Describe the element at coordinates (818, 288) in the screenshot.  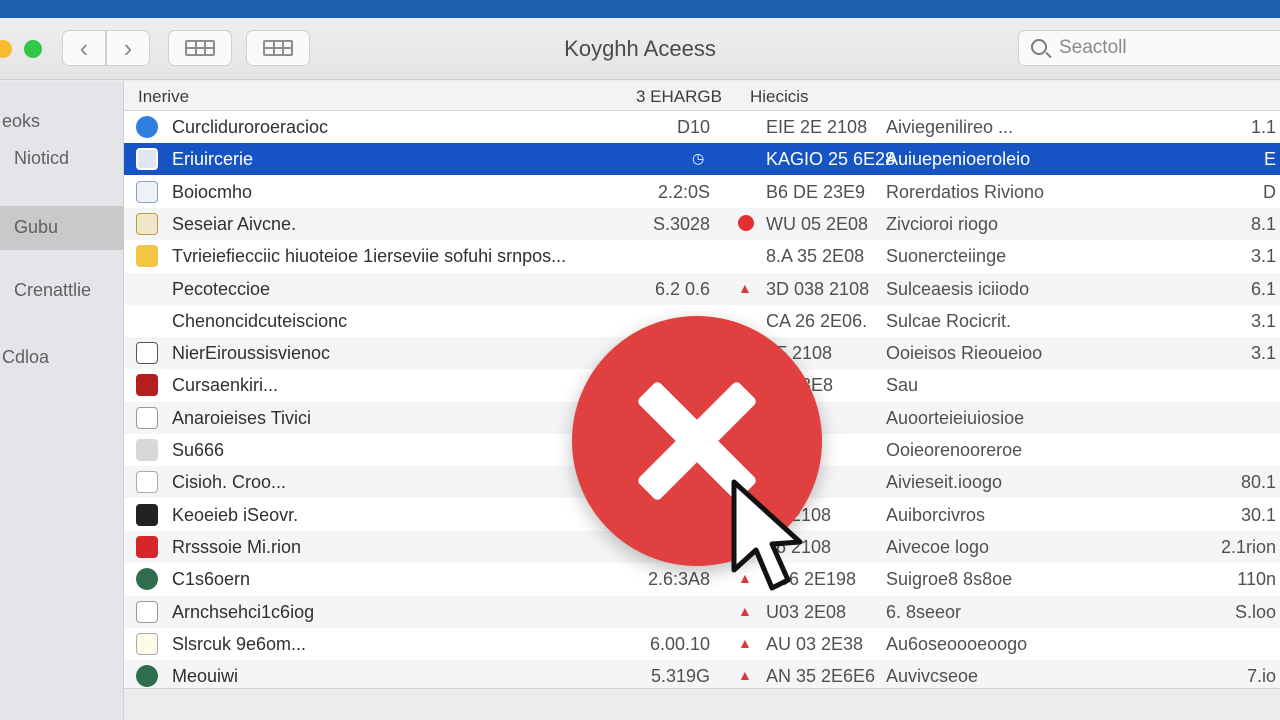
I see `row-date: 3D 038 2108` at that location.